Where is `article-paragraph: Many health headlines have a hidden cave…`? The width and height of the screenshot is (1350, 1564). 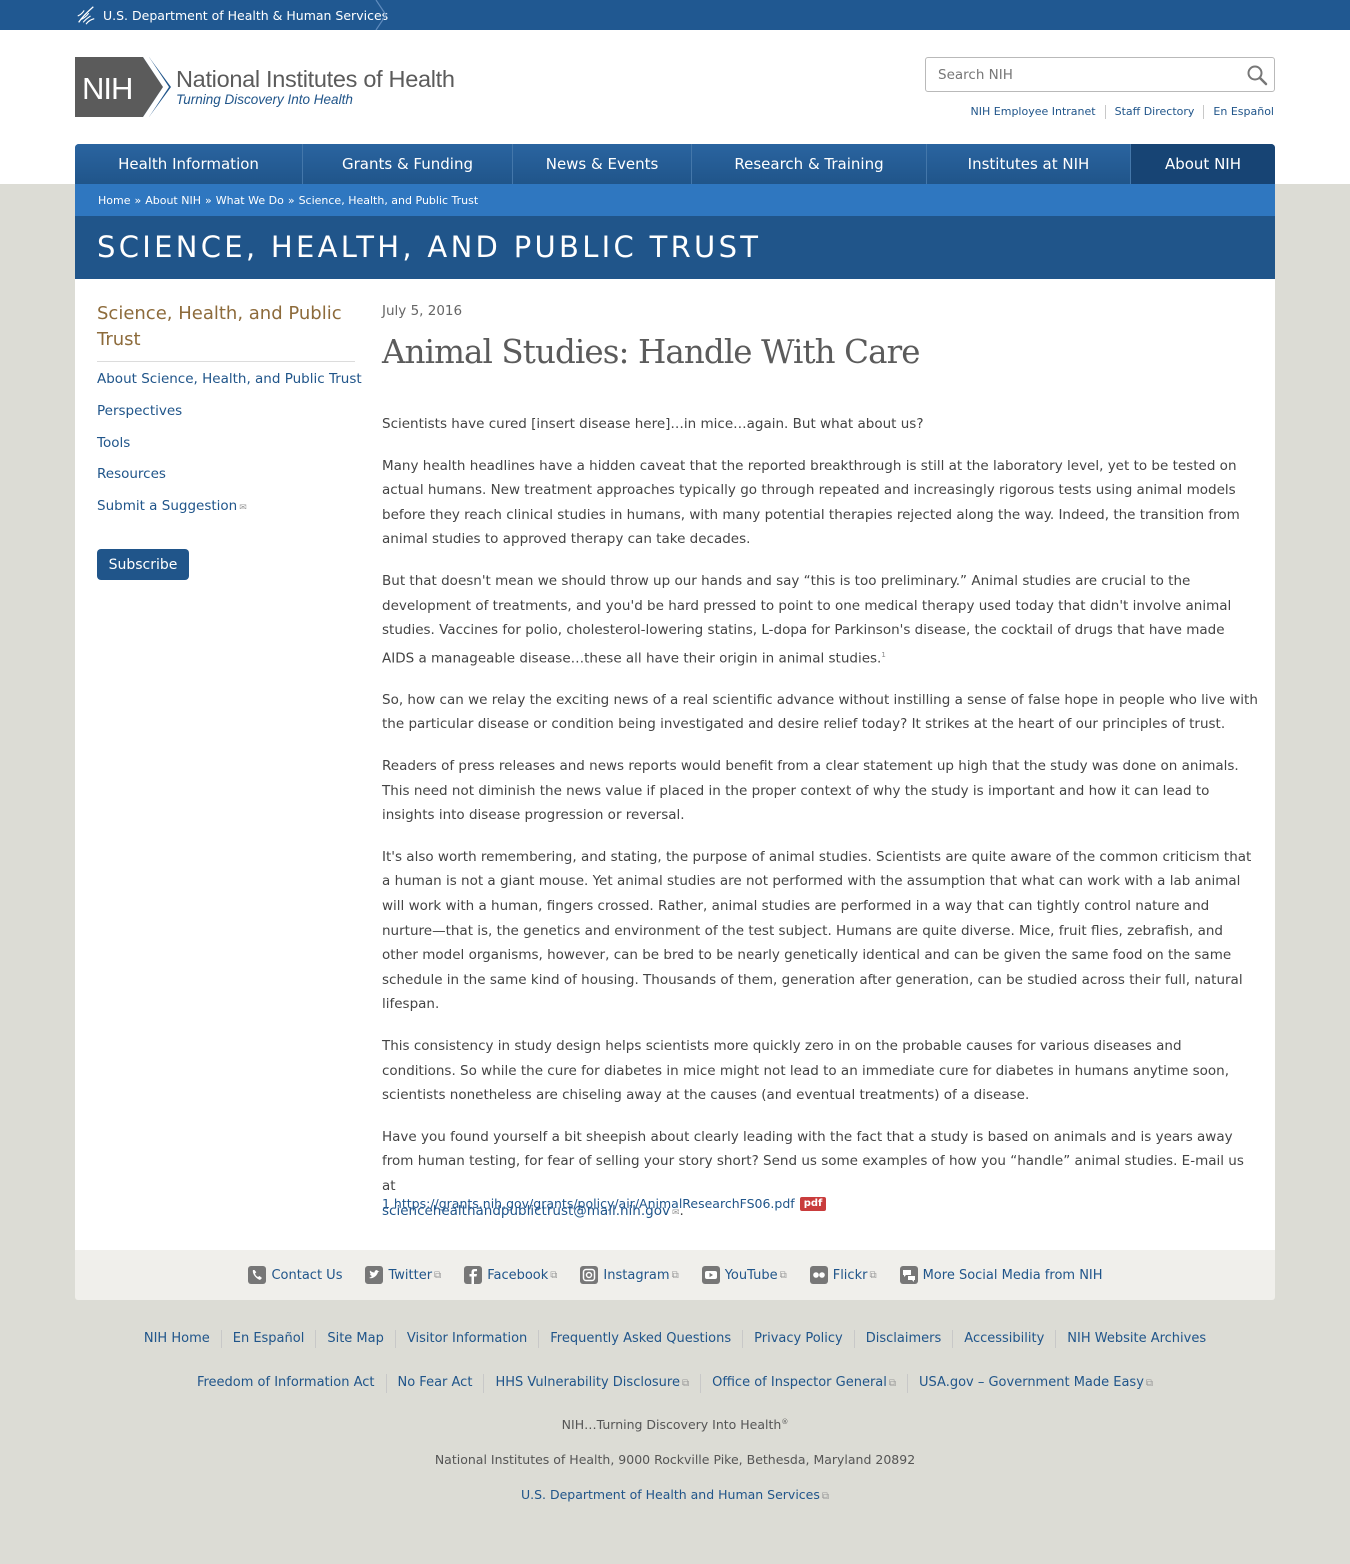 article-paragraph: Many health headlines have a hidden cave… is located at coordinates (811, 502).